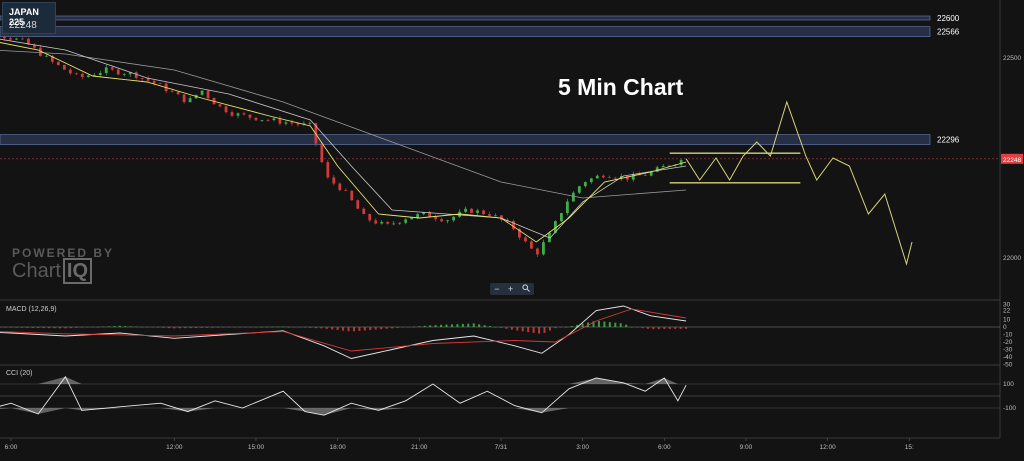  What do you see at coordinates (948, 32) in the screenshot?
I see `level-label-22566: 22566` at bounding box center [948, 32].